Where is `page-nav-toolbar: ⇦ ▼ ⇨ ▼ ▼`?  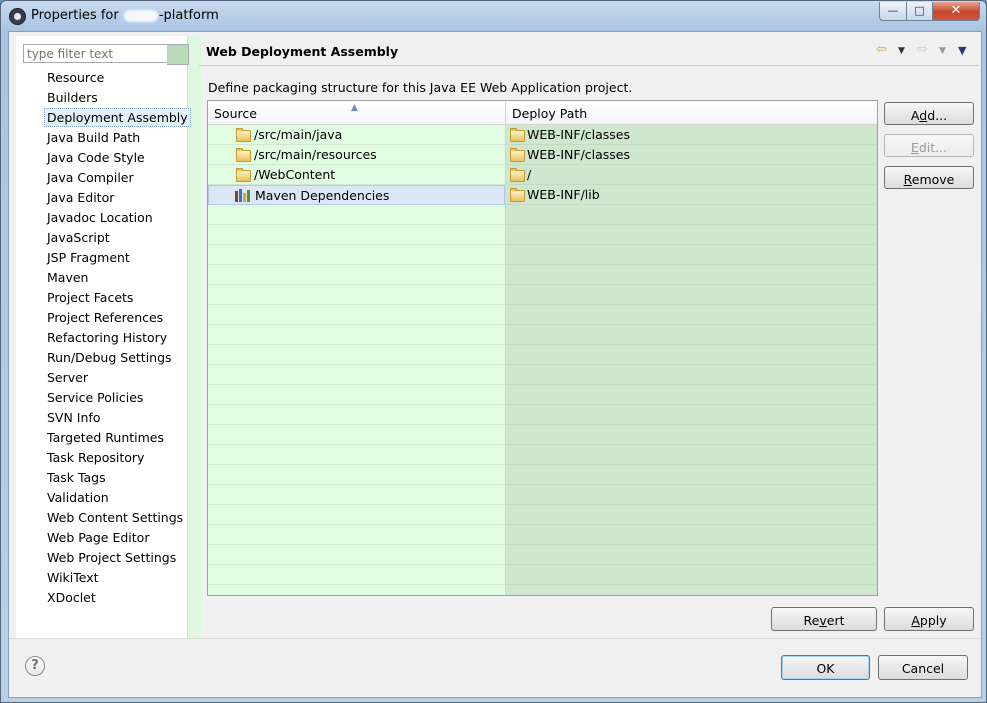
page-nav-toolbar: ⇦ ▼ ⇨ ▼ ▼ is located at coordinates (926, 50).